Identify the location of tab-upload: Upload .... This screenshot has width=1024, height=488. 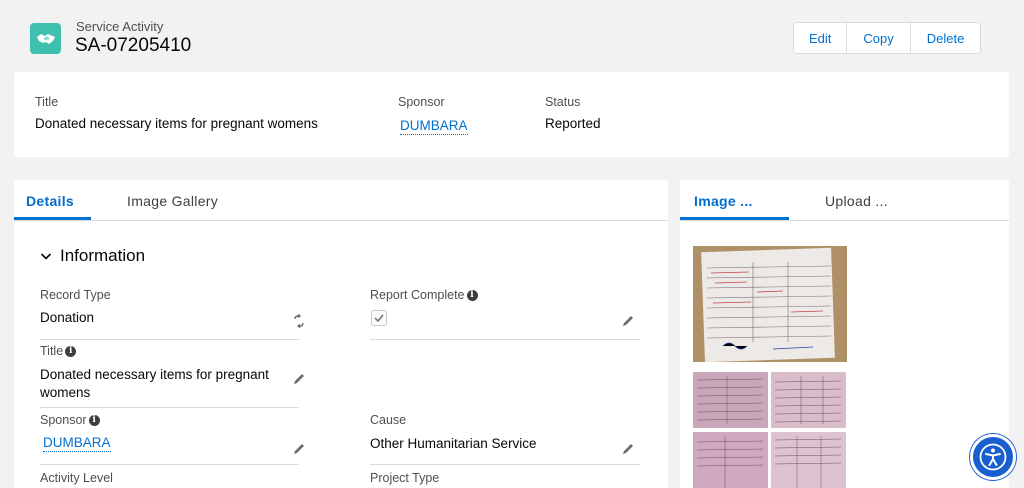
(856, 201).